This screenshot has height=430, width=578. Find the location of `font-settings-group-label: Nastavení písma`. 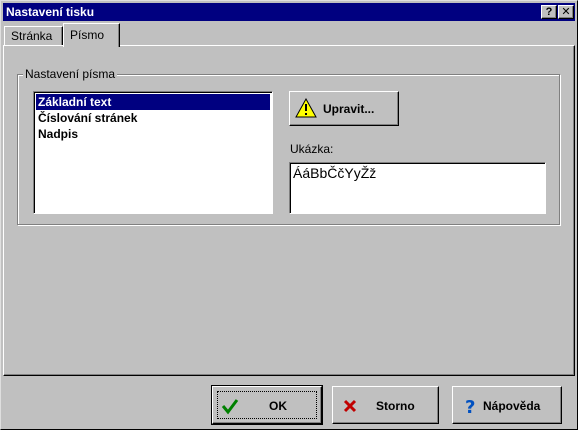

font-settings-group-label: Nastavení písma is located at coordinates (70, 74).